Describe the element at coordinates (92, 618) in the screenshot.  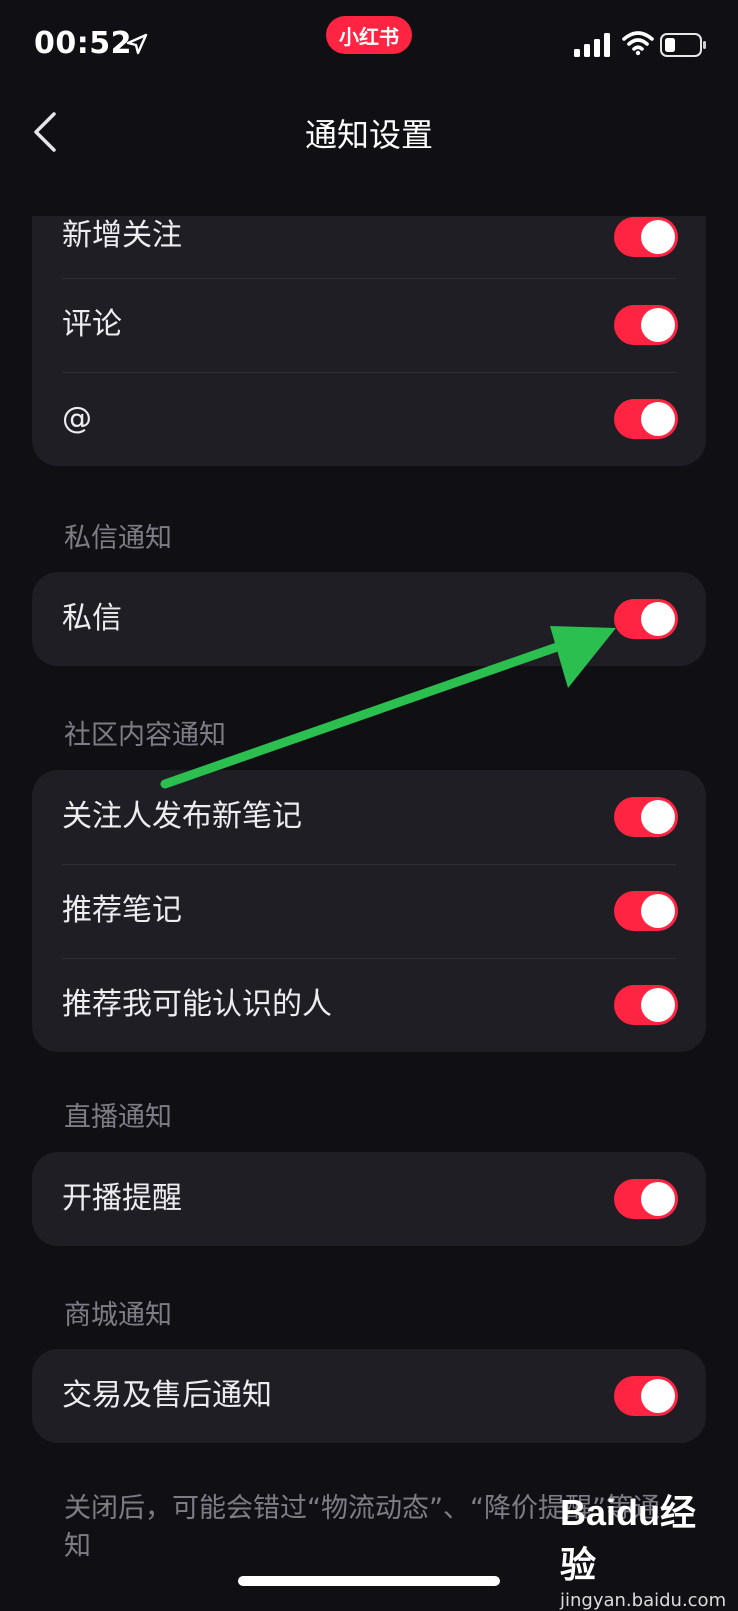
I see `row-label: 私信` at that location.